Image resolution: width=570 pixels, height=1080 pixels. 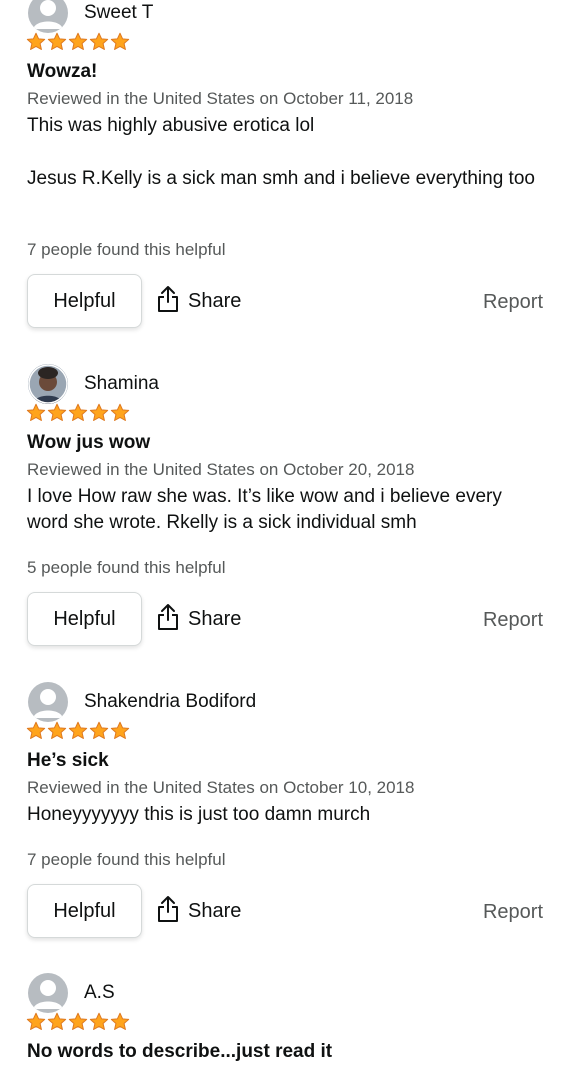 What do you see at coordinates (278, 993) in the screenshot?
I see `review-author: A.S` at bounding box center [278, 993].